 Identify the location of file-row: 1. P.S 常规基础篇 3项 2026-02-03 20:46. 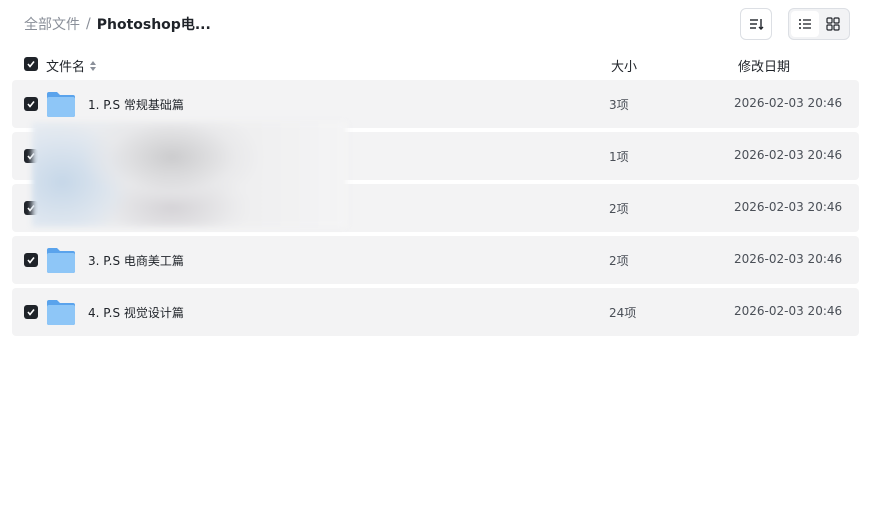
(435, 104).